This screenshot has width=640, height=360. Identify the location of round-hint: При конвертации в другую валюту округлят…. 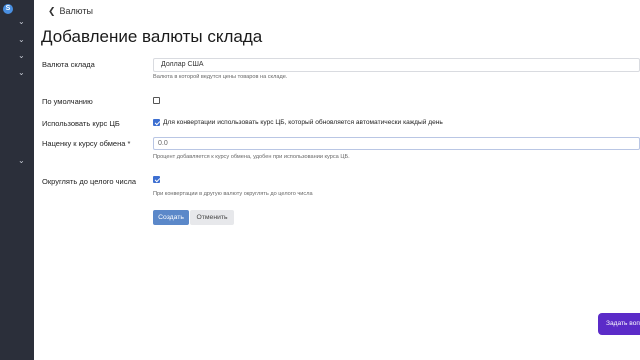
(233, 194).